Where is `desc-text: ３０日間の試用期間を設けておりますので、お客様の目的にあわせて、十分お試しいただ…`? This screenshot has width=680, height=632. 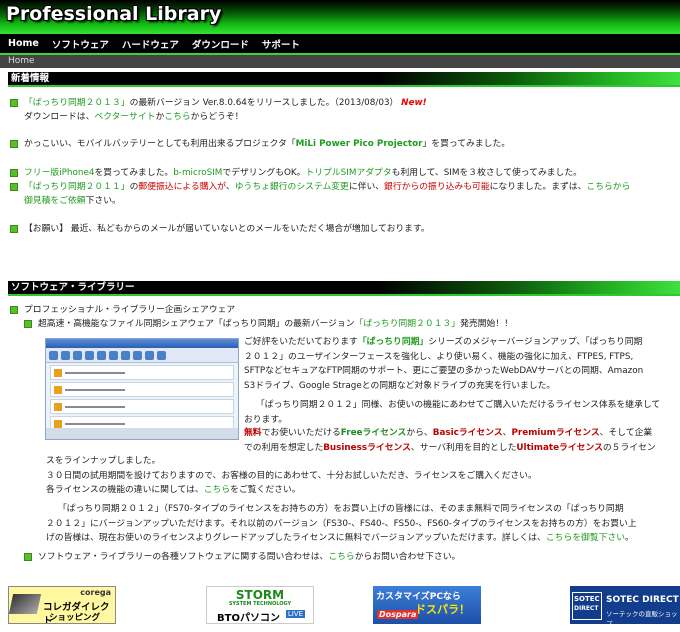
desc-text: ３０日間の試用期間を設けておりますので、お客様の目的にあわせて、十分お試しいただ… is located at coordinates (291, 475).